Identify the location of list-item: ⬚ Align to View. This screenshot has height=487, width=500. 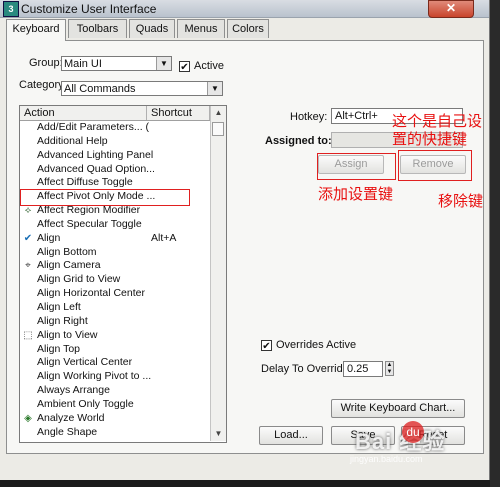
(115, 336).